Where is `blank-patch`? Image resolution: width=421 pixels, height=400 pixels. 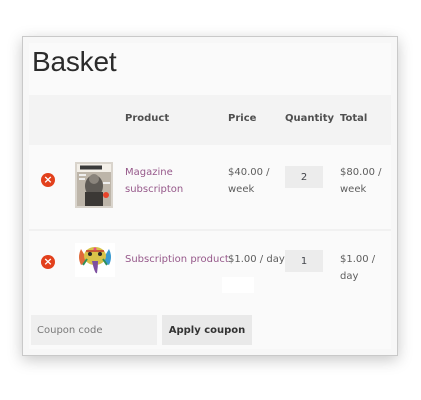 blank-patch is located at coordinates (238, 285).